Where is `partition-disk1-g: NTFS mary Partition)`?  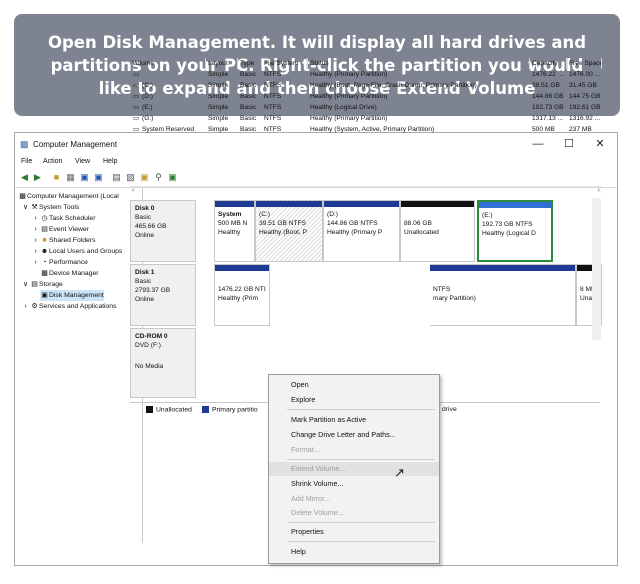 partition-disk1-g: NTFS mary Partition) is located at coordinates (503, 295).